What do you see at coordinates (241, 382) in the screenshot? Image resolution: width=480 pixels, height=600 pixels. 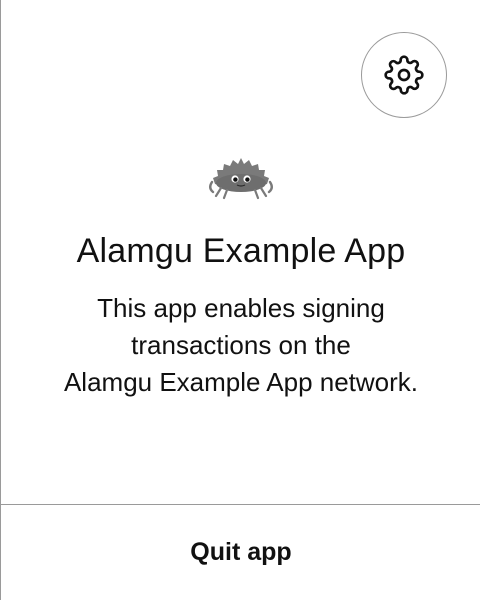 I see `description-line: Alamgu Example App network.` at bounding box center [241, 382].